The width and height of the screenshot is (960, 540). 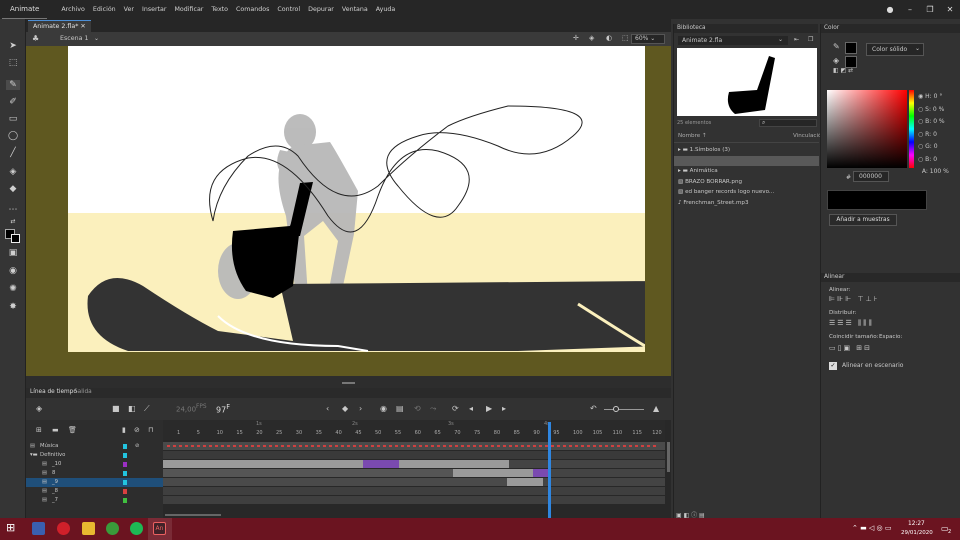 What do you see at coordinates (933, 172) in the screenshot?
I see `alpha-value: A: 100 %` at bounding box center [933, 172].